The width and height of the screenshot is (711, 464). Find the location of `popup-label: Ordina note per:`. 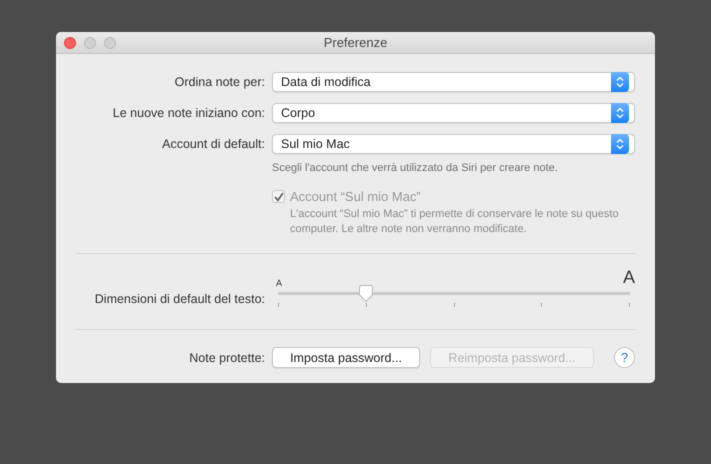

popup-label: Ordina note per: is located at coordinates (219, 82).